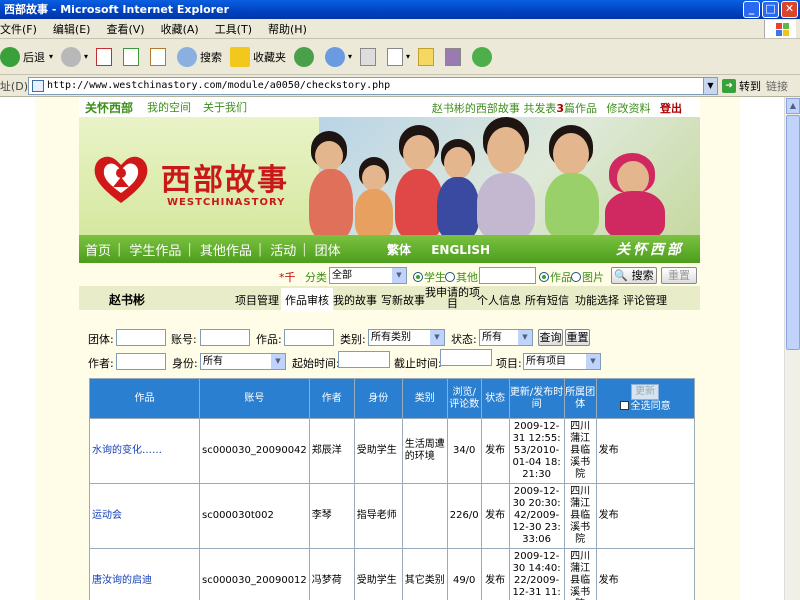  I want to click on project-select: 所有项目 ▼, so click(562, 361).